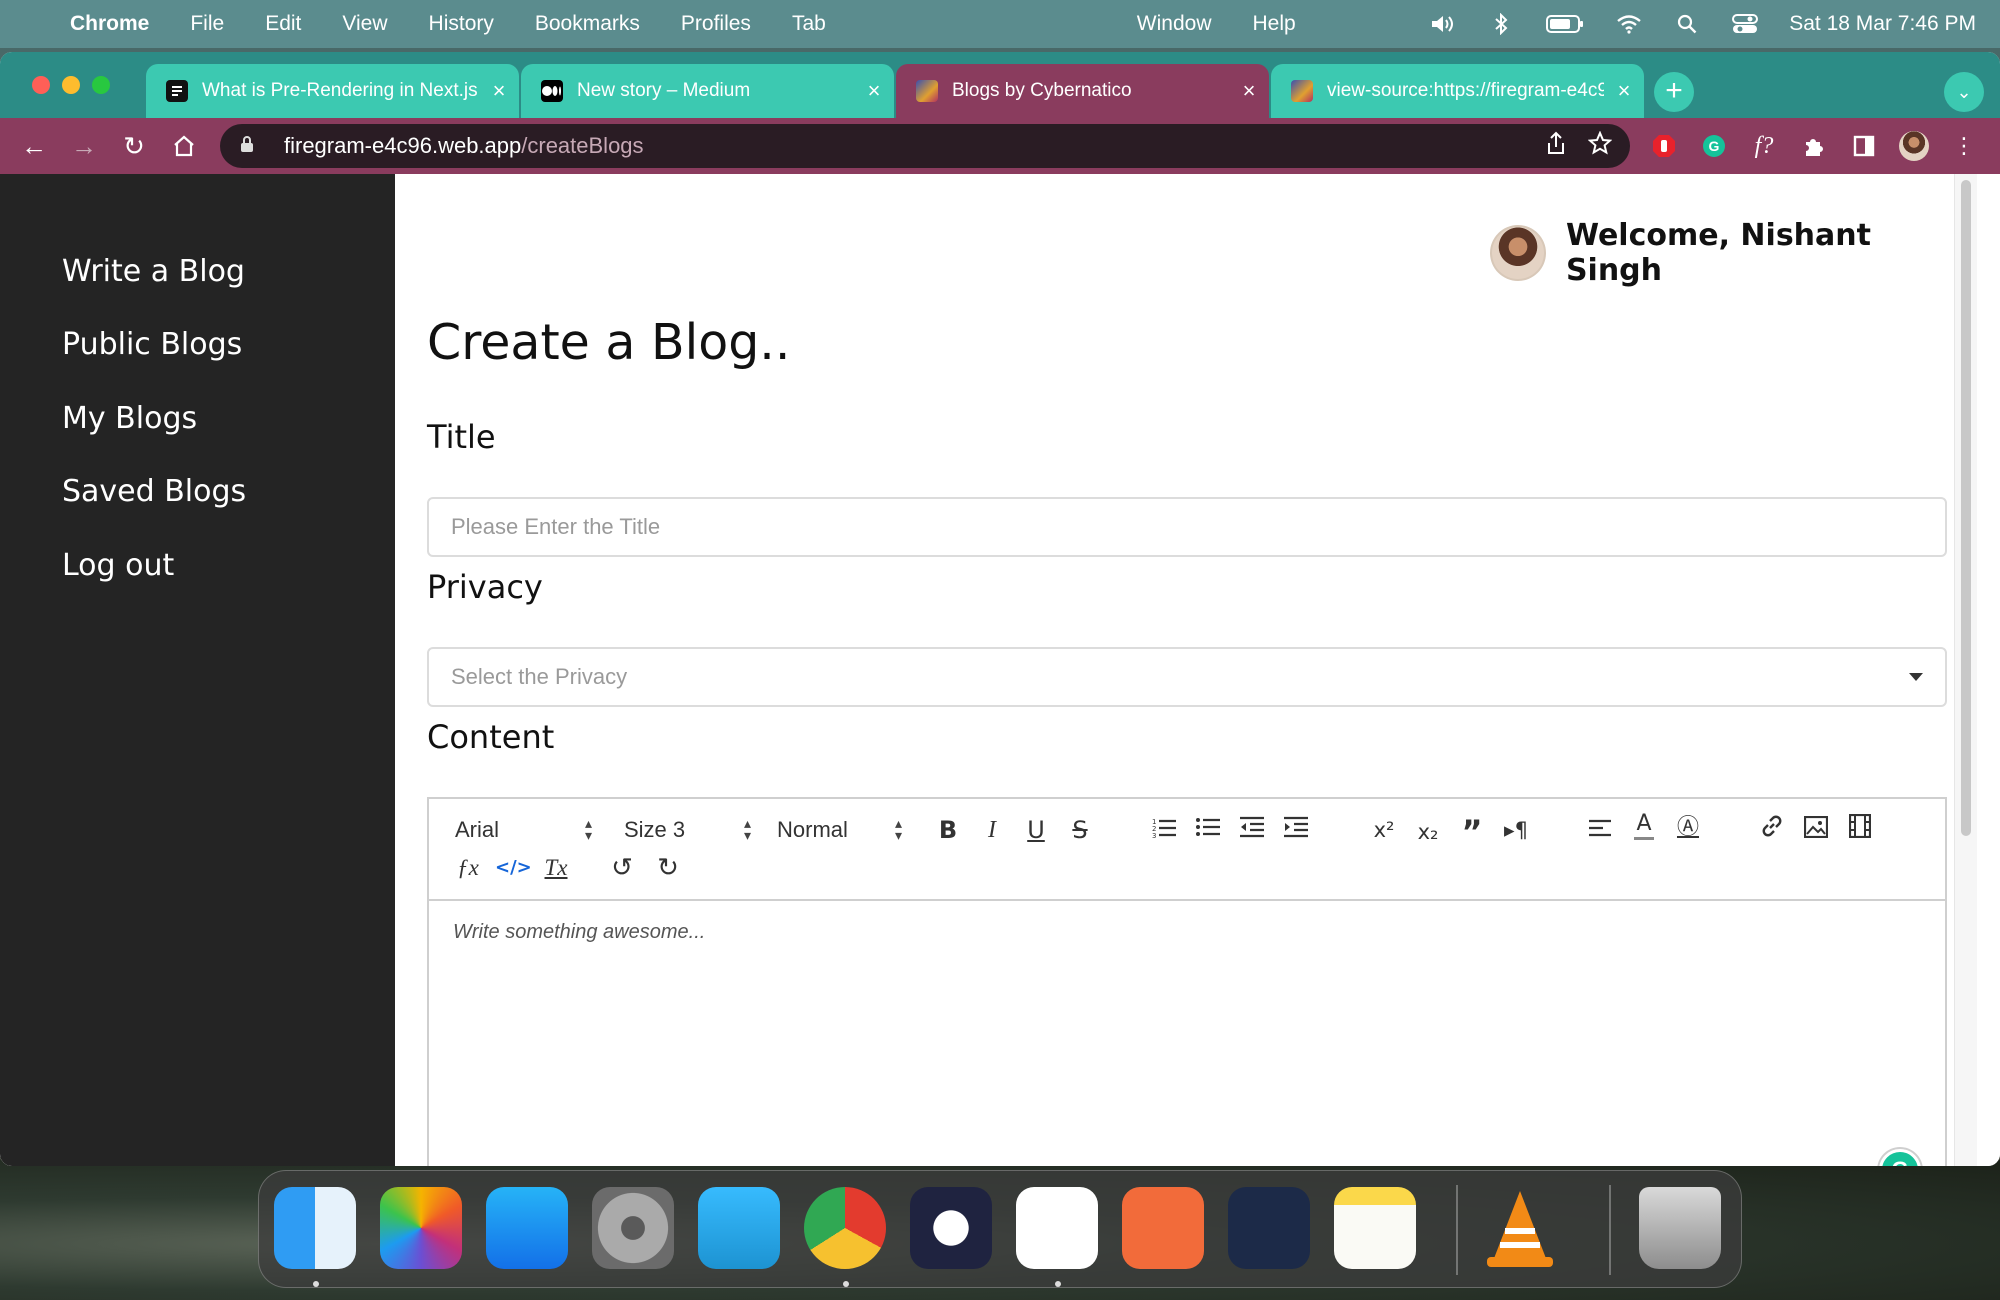  What do you see at coordinates (739, 1228) in the screenshot?
I see `telegram-icon` at bounding box center [739, 1228].